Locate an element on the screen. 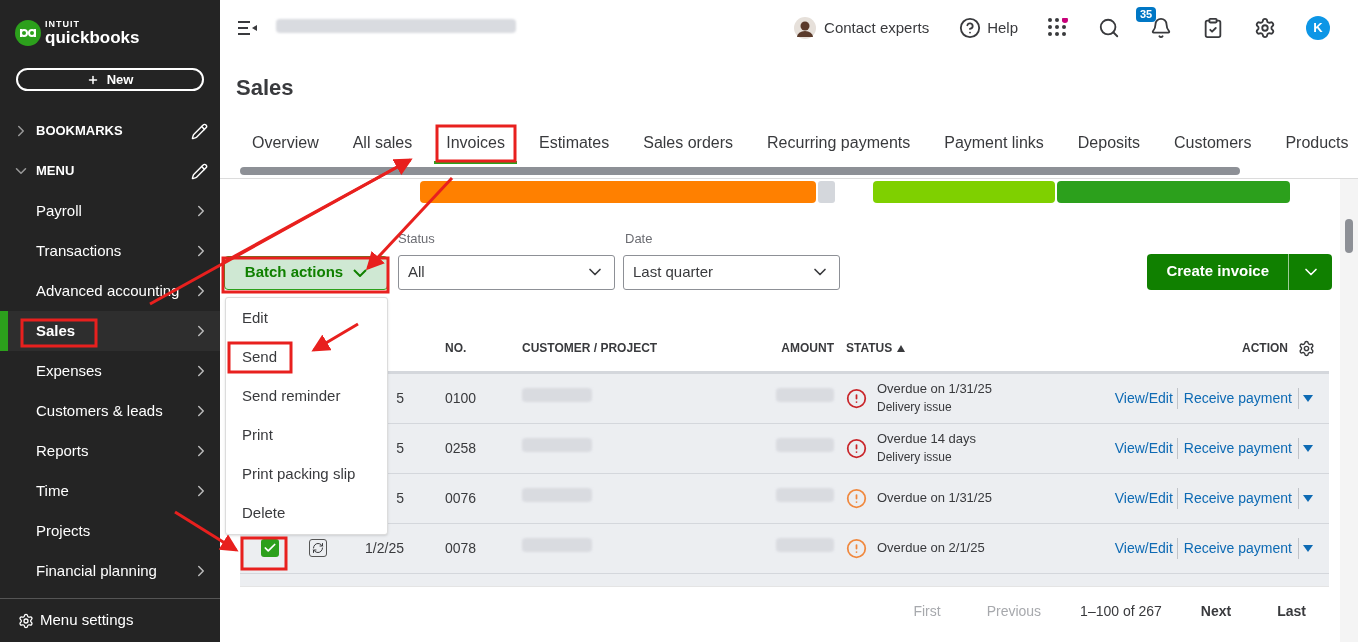  tab: Customers is located at coordinates (1213, 144).